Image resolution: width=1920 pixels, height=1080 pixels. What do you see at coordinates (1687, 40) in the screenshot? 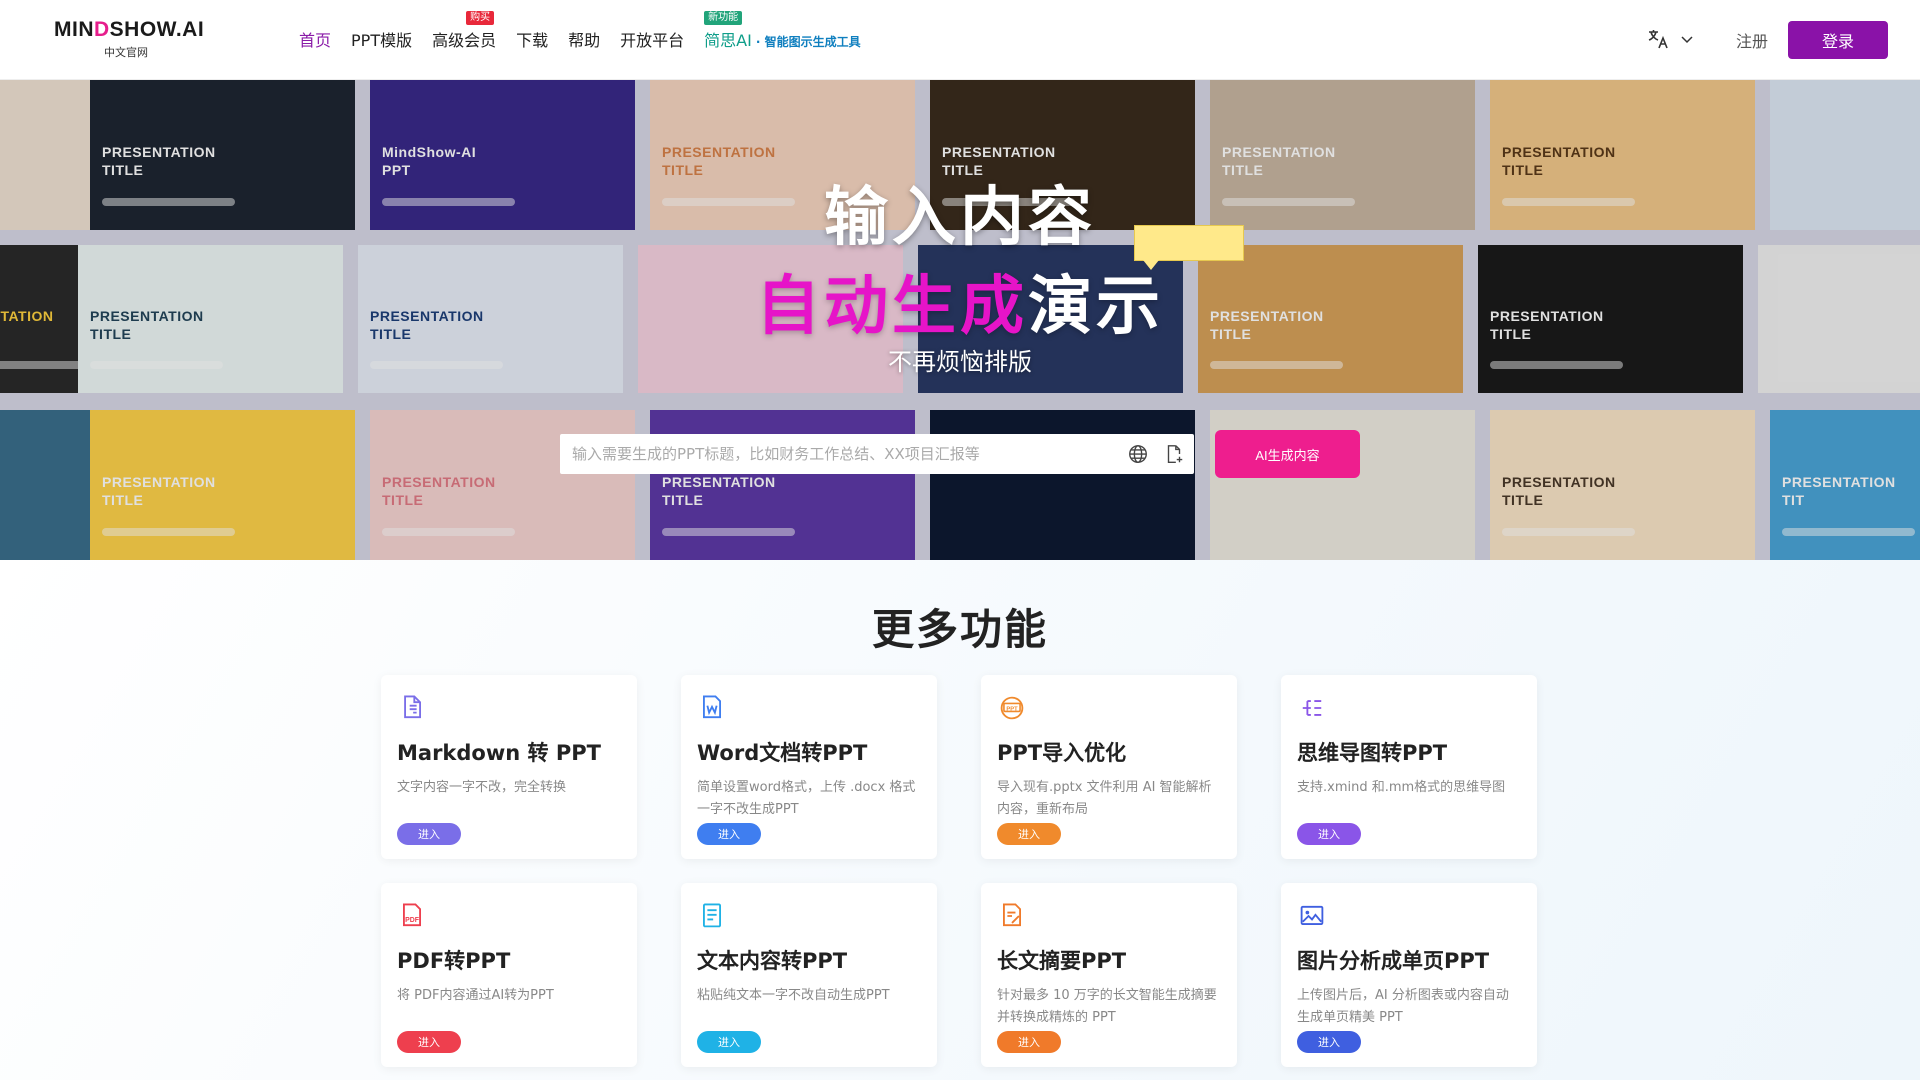
I see `chevron-down-icon` at bounding box center [1687, 40].